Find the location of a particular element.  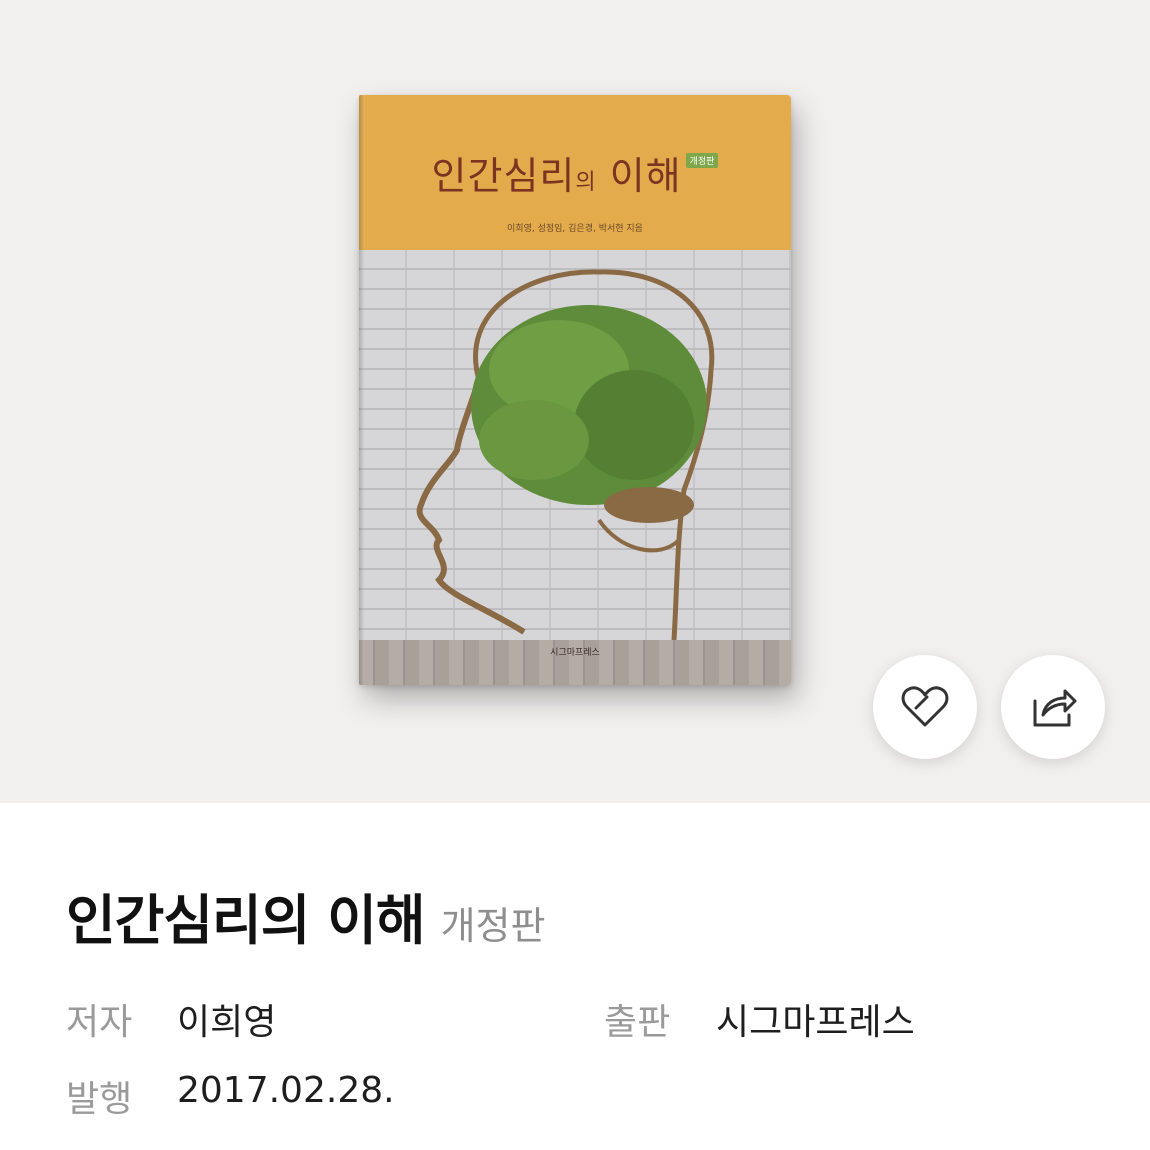

like-button is located at coordinates (925, 707).